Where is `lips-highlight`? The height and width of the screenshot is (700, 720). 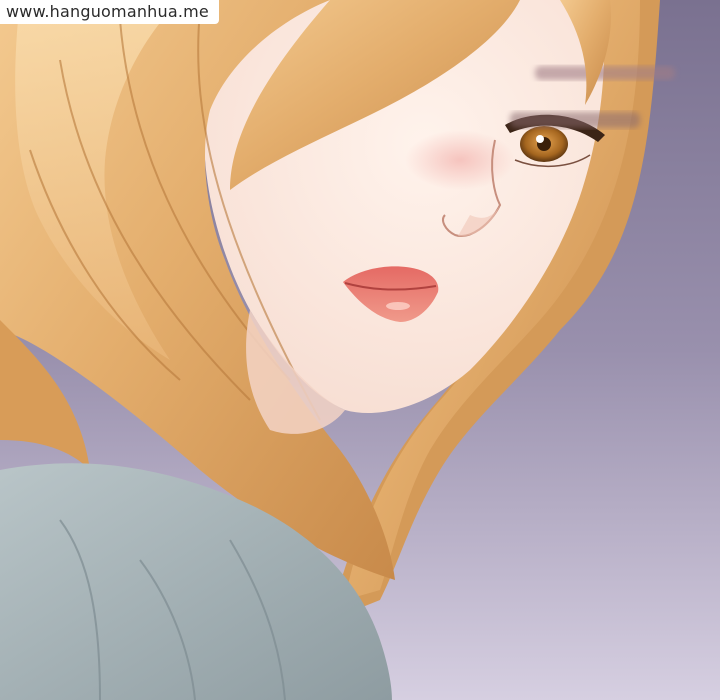
lips-highlight is located at coordinates (398, 306).